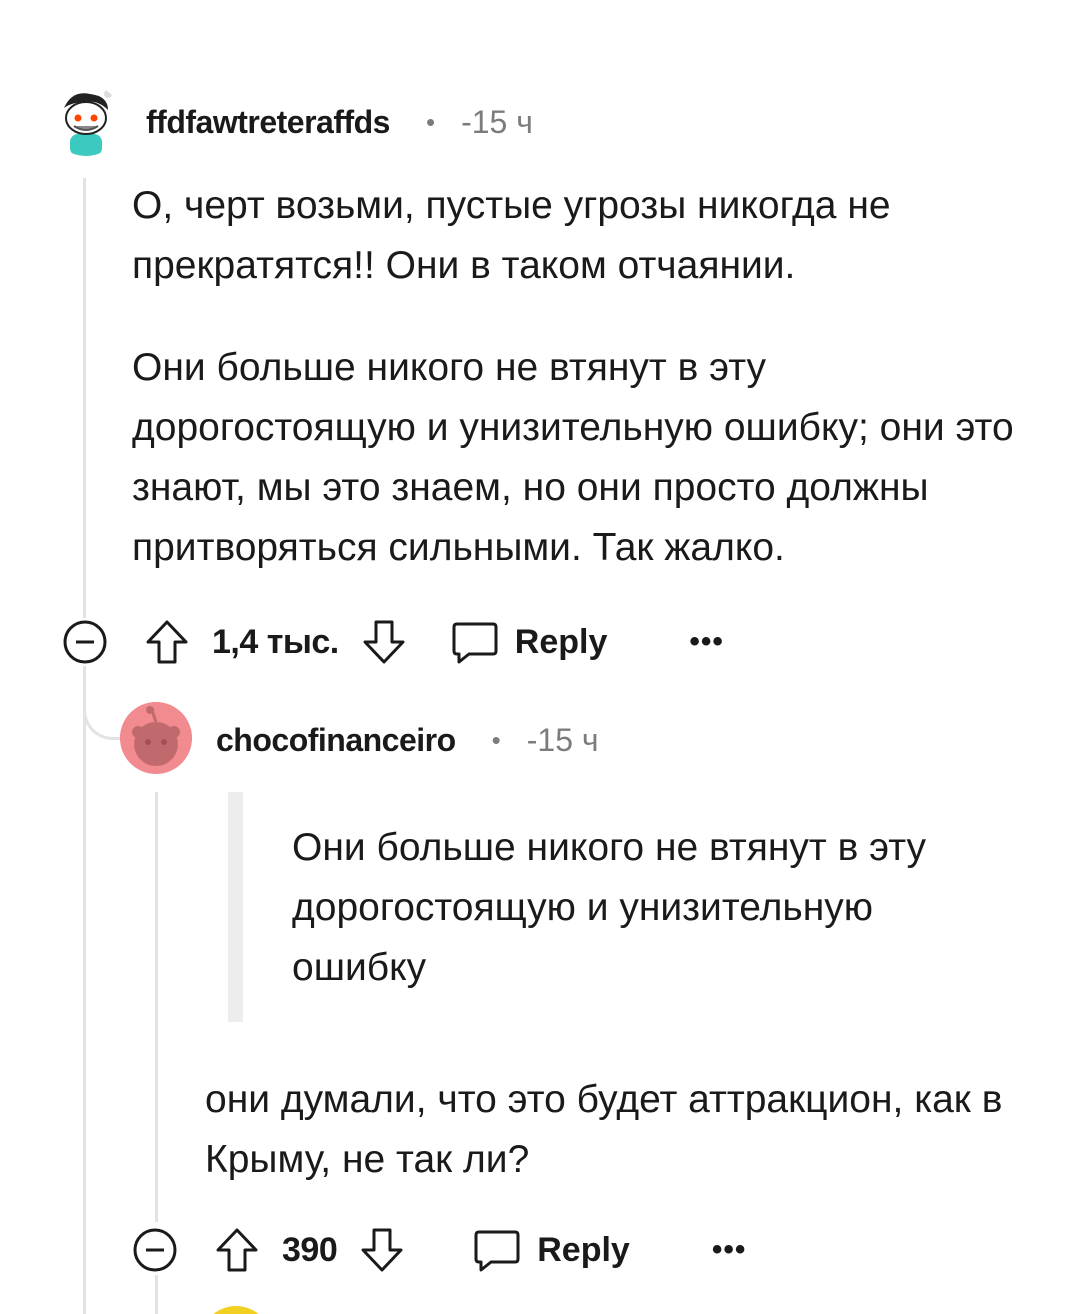  Describe the element at coordinates (336, 740) in the screenshot. I see `username: chocofinanceiro` at that location.